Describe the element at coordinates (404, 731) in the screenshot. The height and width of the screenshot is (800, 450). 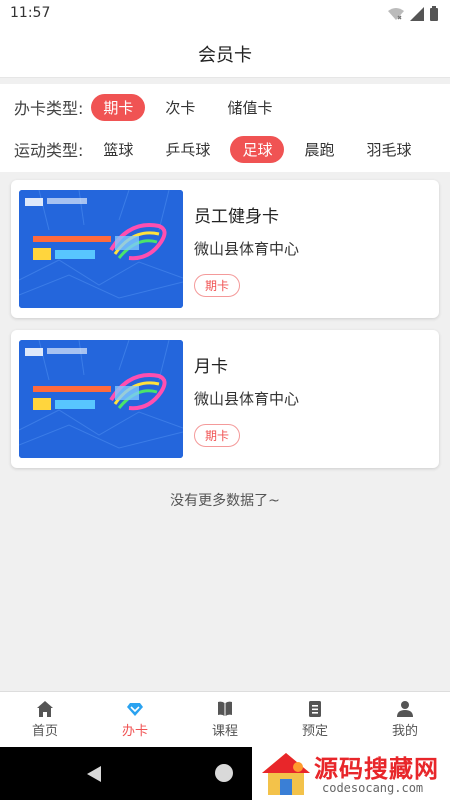
I see `tab-label: 我的` at that location.